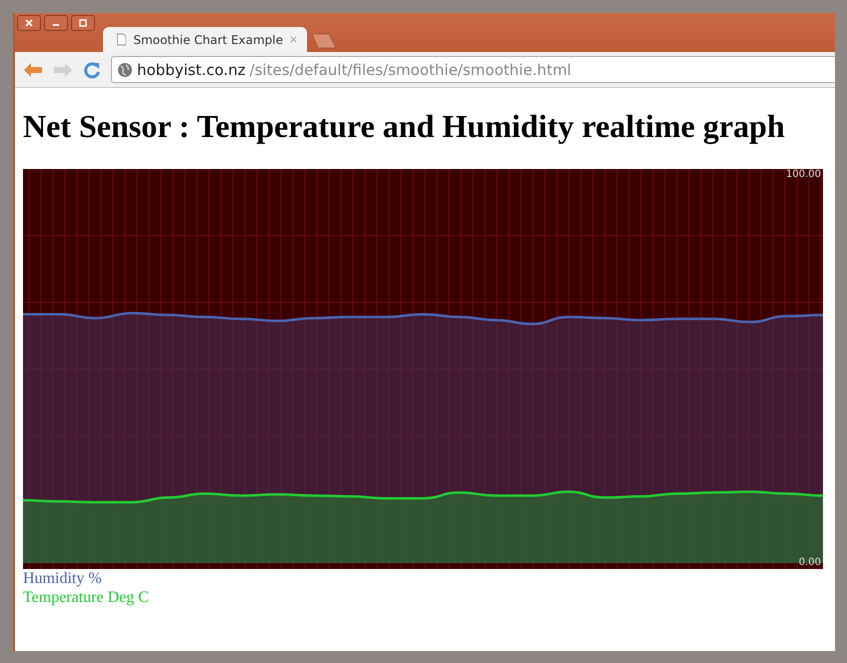  What do you see at coordinates (56, 23) in the screenshot?
I see `minimize-button` at bounding box center [56, 23].